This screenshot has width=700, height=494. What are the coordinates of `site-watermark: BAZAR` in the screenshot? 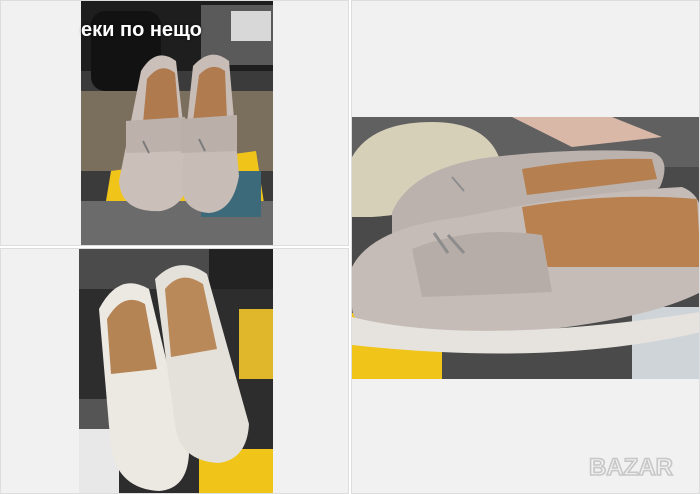 It's located at (637, 466).